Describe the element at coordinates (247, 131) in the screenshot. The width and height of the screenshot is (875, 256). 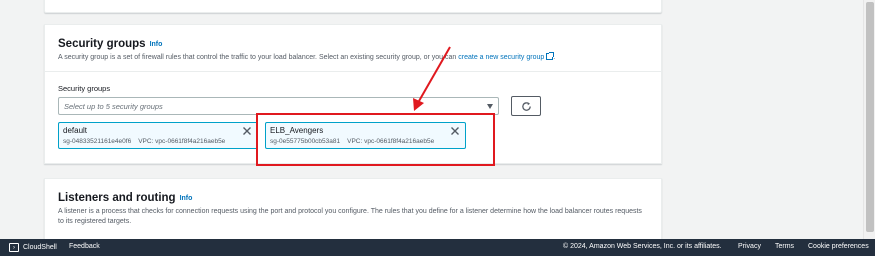
I see `close-icon` at that location.